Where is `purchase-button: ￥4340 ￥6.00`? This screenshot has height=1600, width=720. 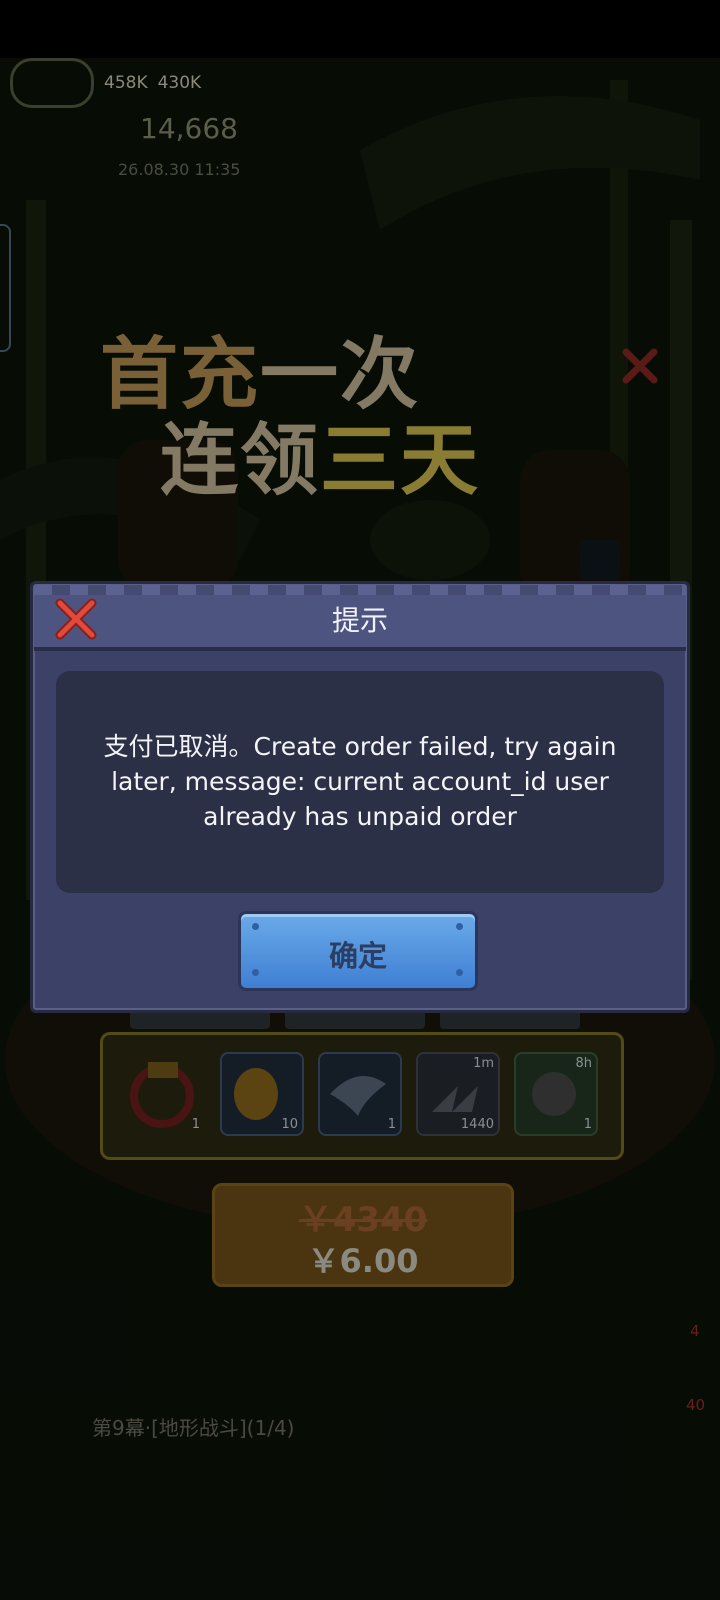
purchase-button: ￥4340 ￥6.00 is located at coordinates (363, 1235).